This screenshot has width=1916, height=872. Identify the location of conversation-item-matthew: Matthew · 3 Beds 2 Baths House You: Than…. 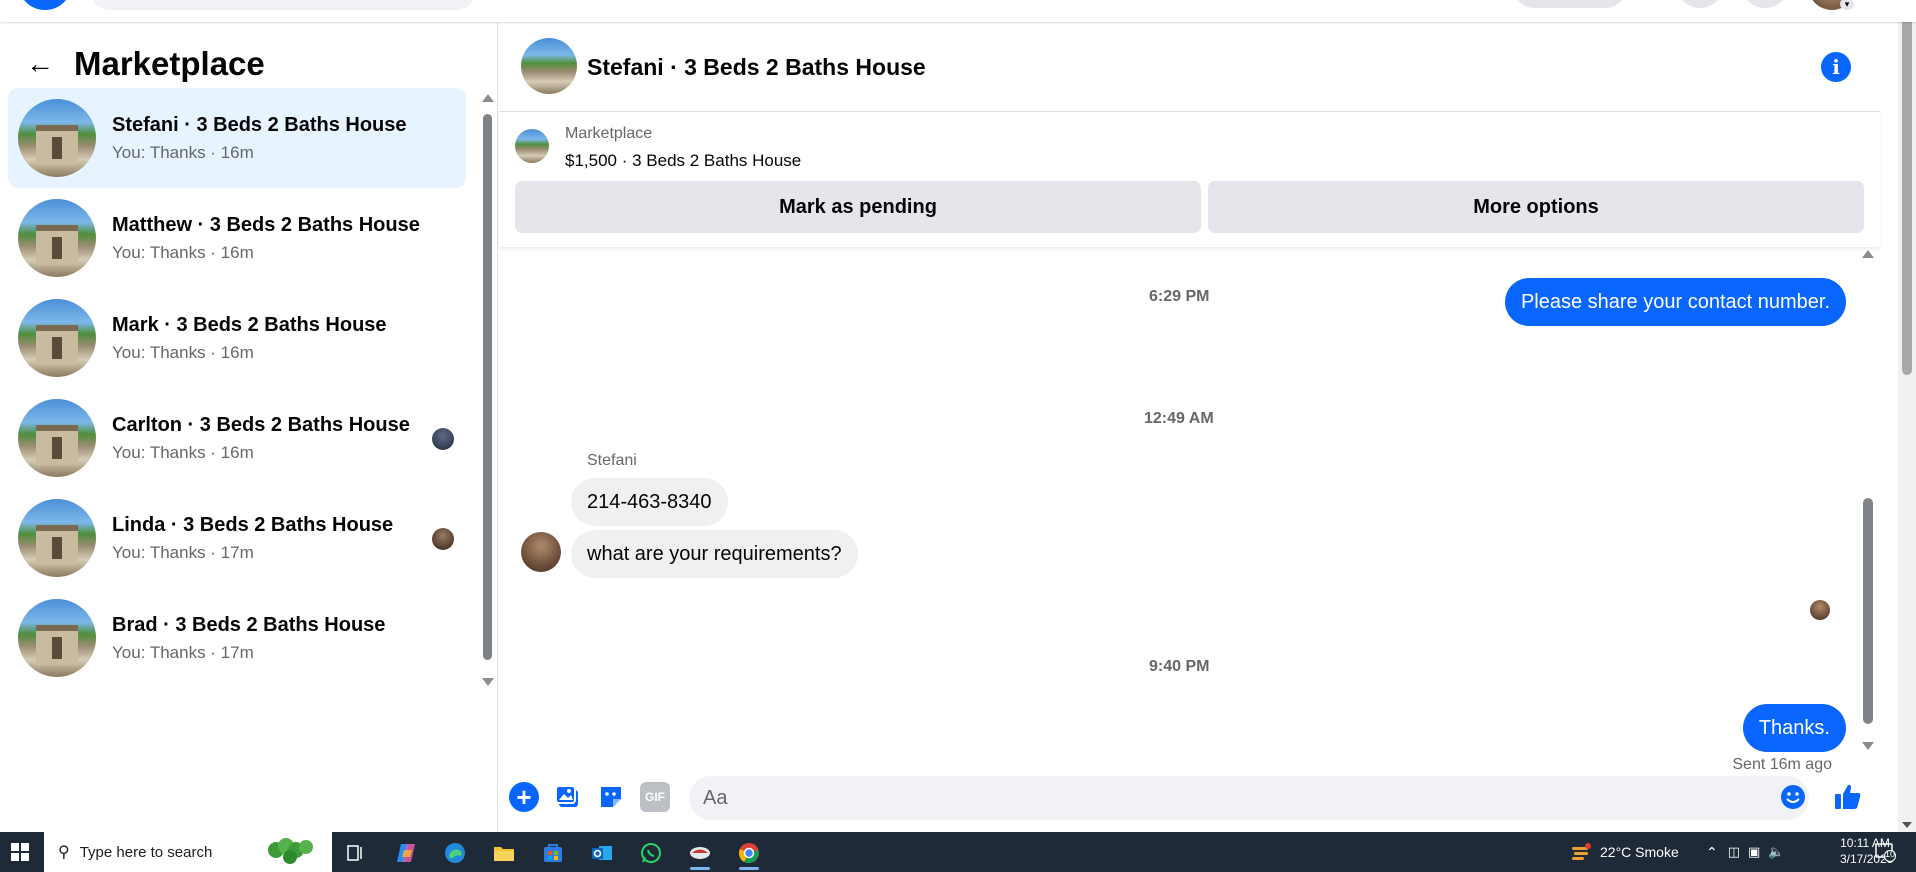
(237, 238).